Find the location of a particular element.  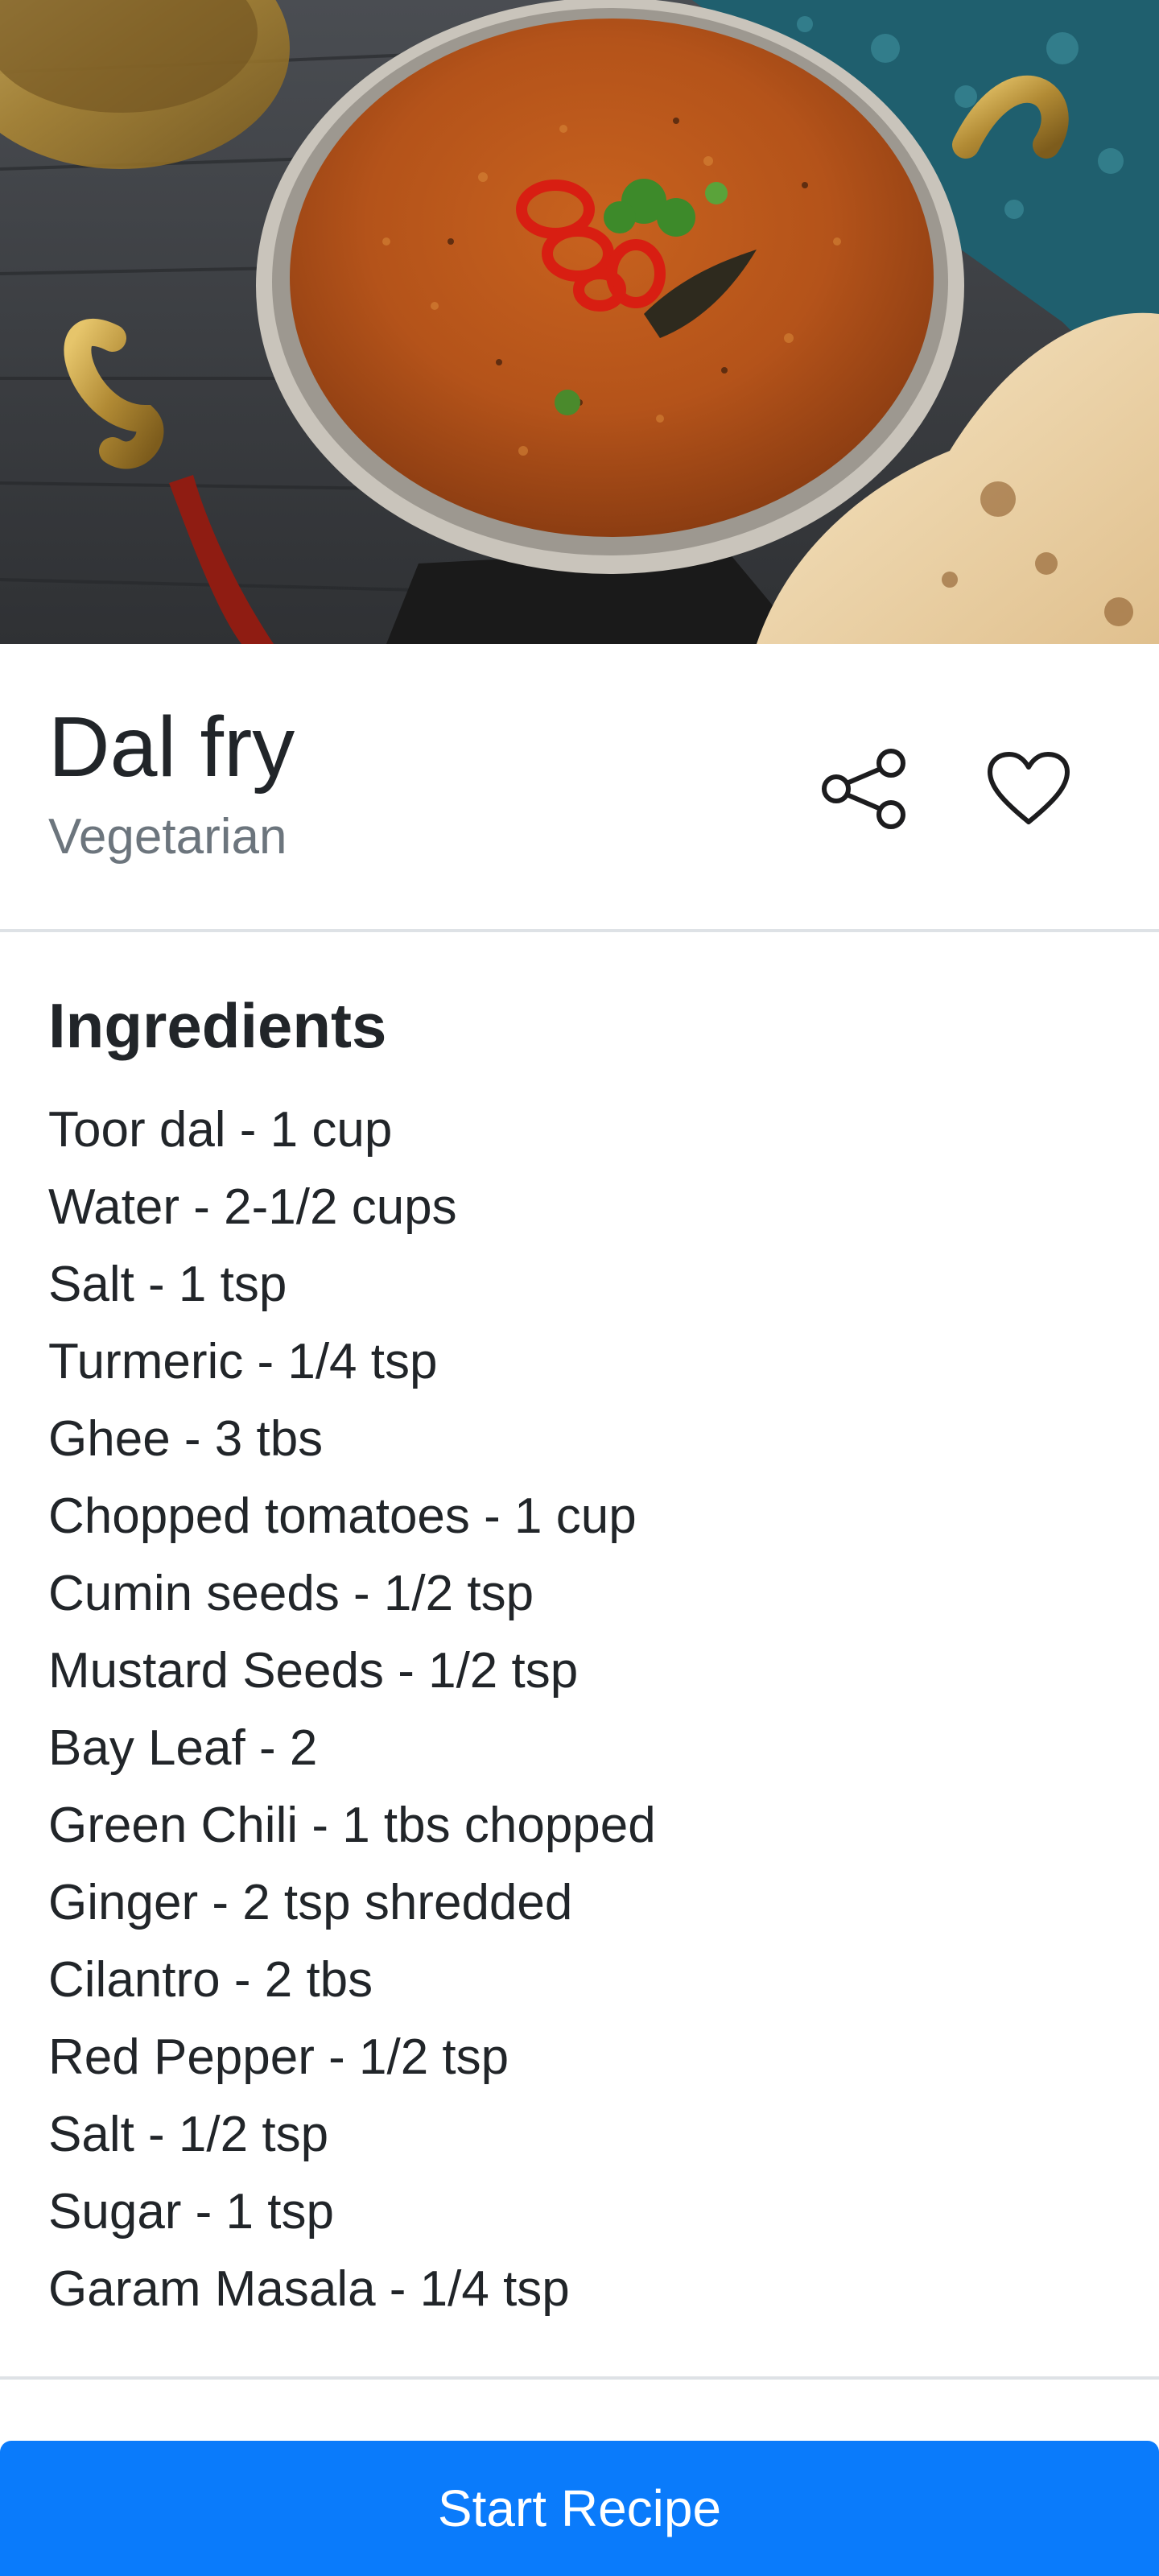

ingredient-item: Salt - 1/2 tsp is located at coordinates (188, 2134).